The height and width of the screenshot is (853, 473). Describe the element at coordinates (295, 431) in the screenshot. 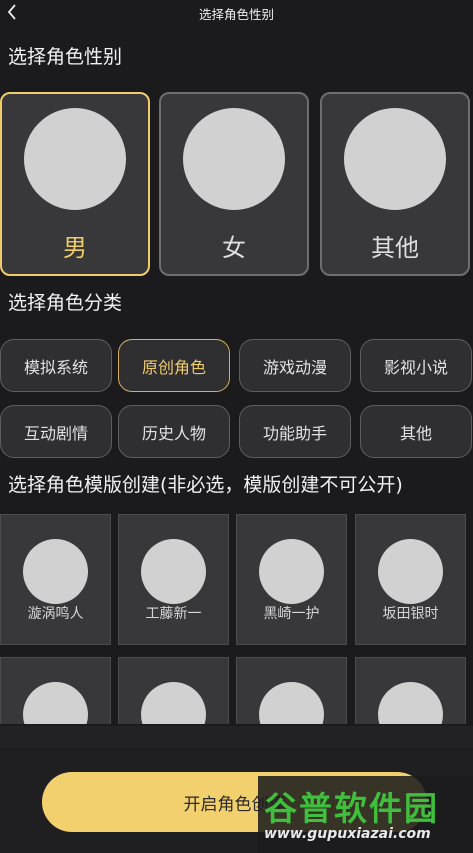

I see `category-chip: 功能助手` at that location.